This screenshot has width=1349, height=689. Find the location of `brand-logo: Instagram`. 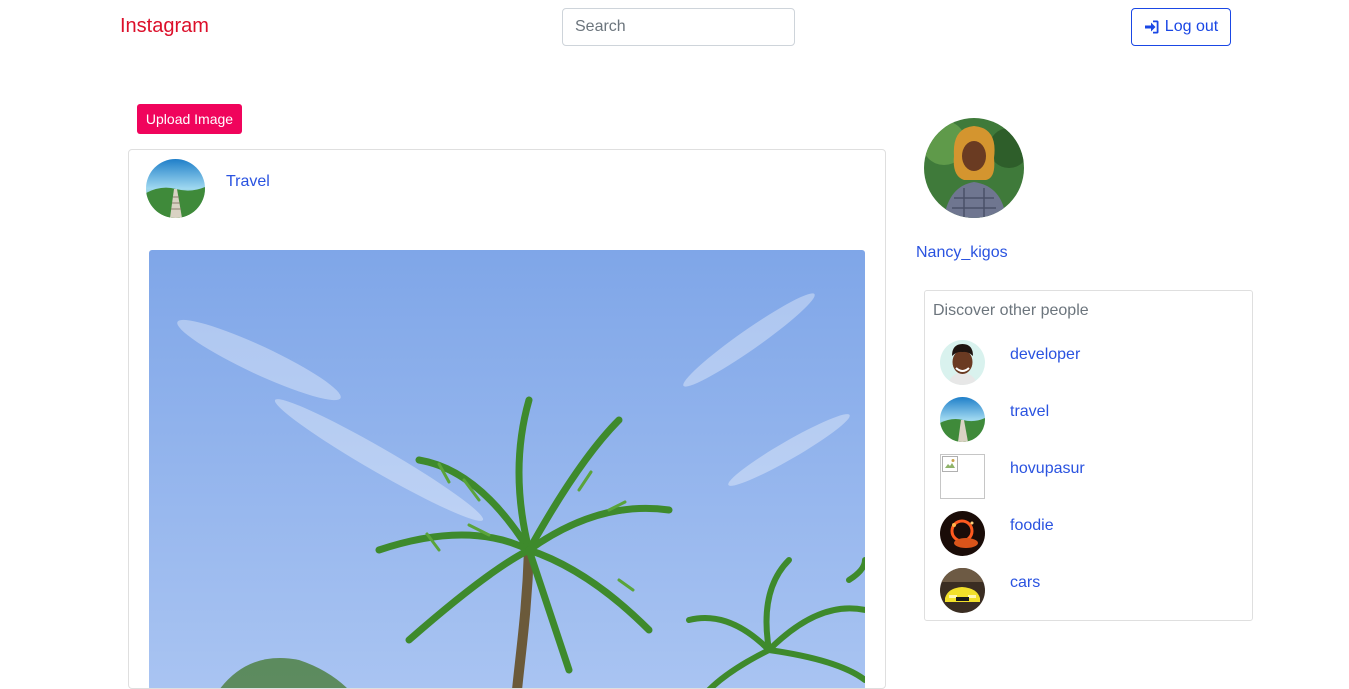

brand-logo: Instagram is located at coordinates (164, 26).